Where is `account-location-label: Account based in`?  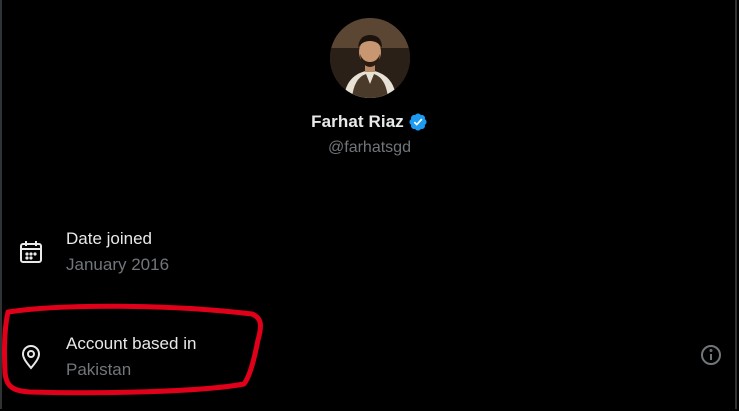
account-location-label: Account based in is located at coordinates (131, 343).